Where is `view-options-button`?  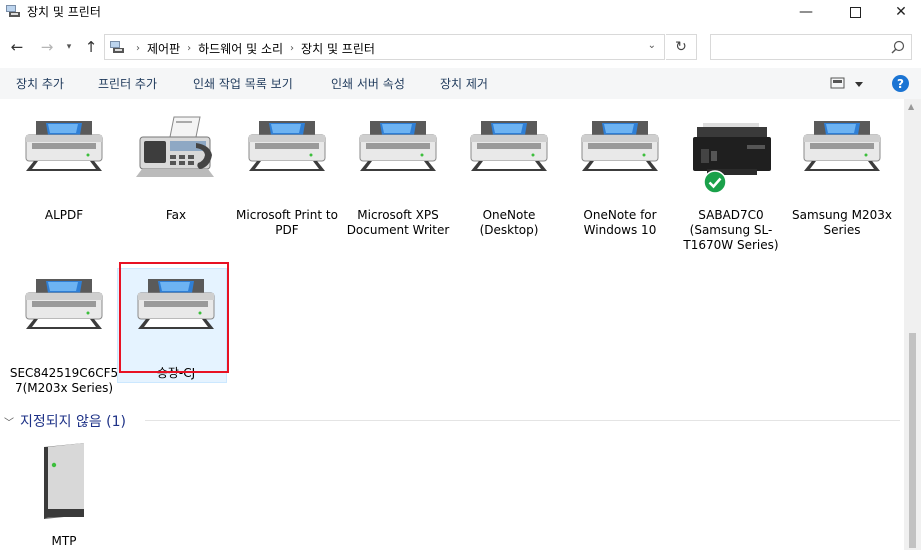
view-options-button is located at coordinates (847, 84).